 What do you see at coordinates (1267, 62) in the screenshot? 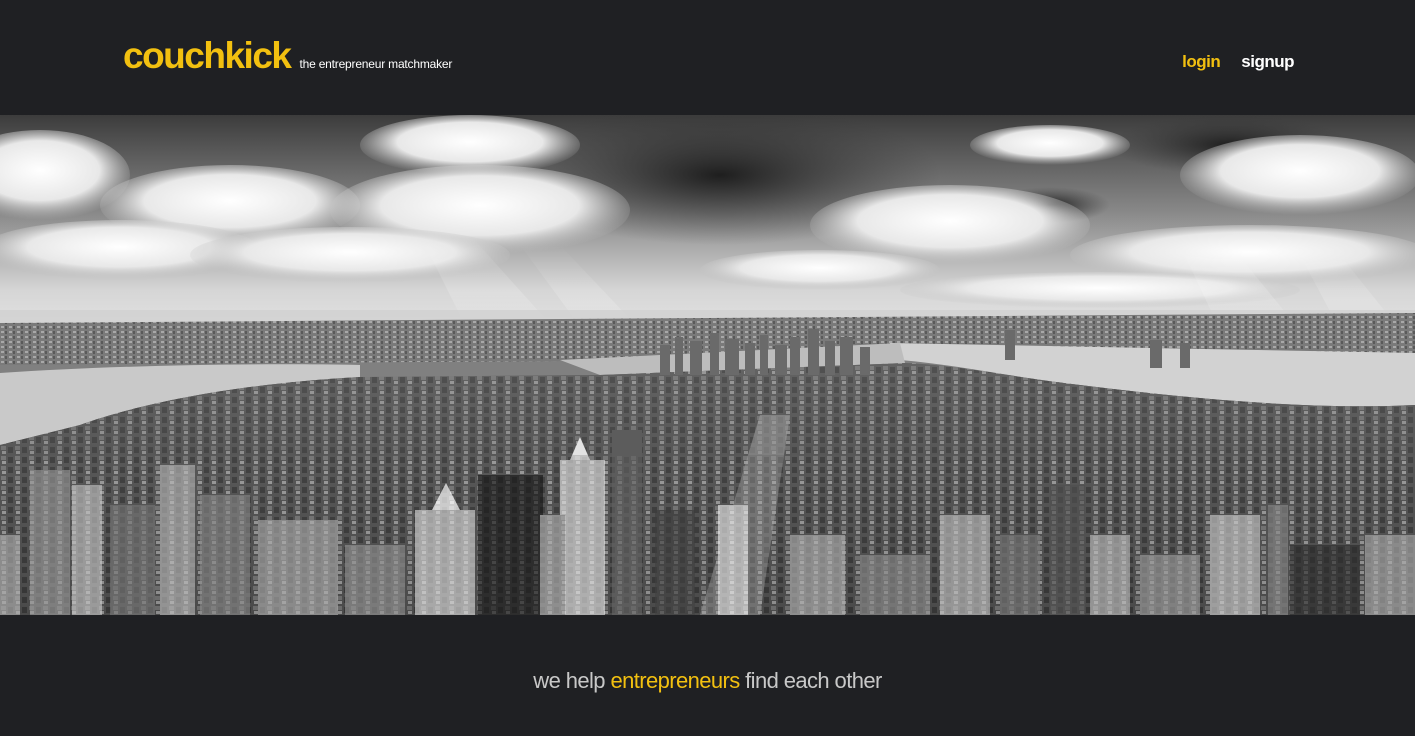
I see `signup-link: signup` at bounding box center [1267, 62].